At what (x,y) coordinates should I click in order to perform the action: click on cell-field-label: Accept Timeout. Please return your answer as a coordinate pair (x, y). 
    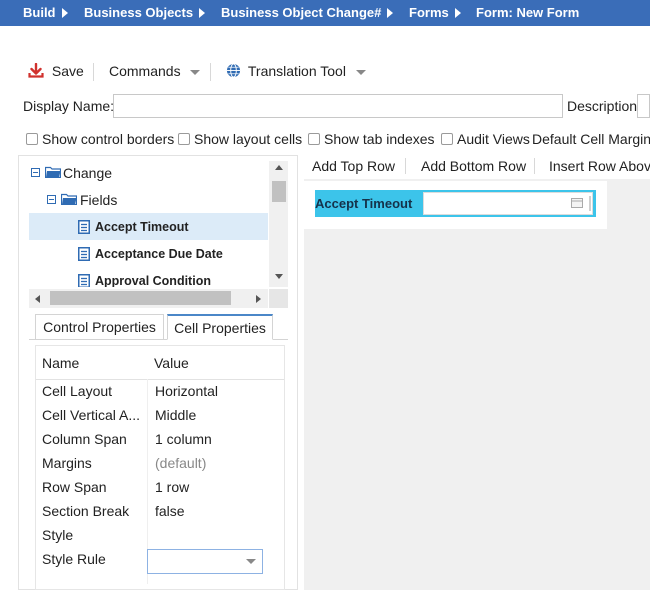
    Looking at the image, I should click on (364, 203).